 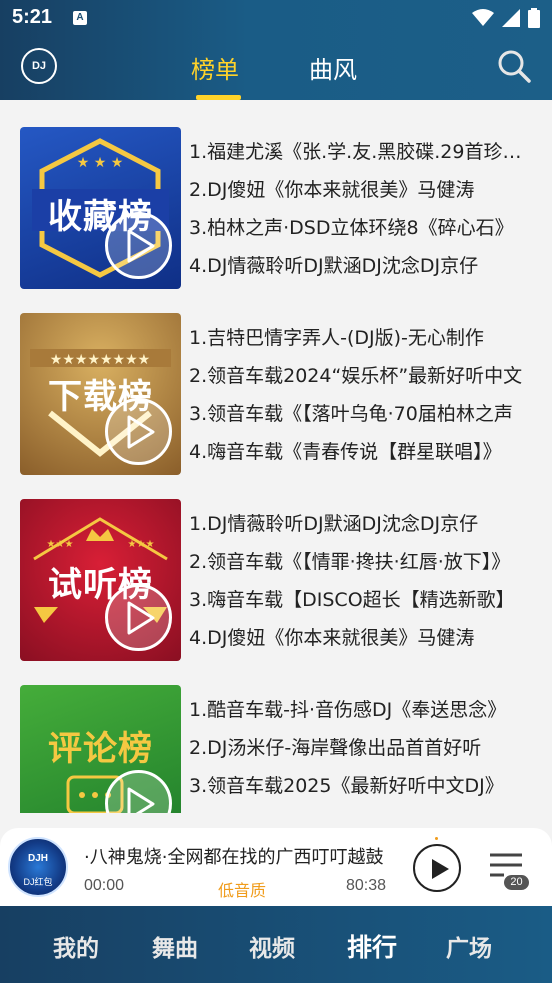 What do you see at coordinates (361, 566) in the screenshot?
I see `track-item: 2.领音车载《【情罪·搀扶·红唇·放下】》` at bounding box center [361, 566].